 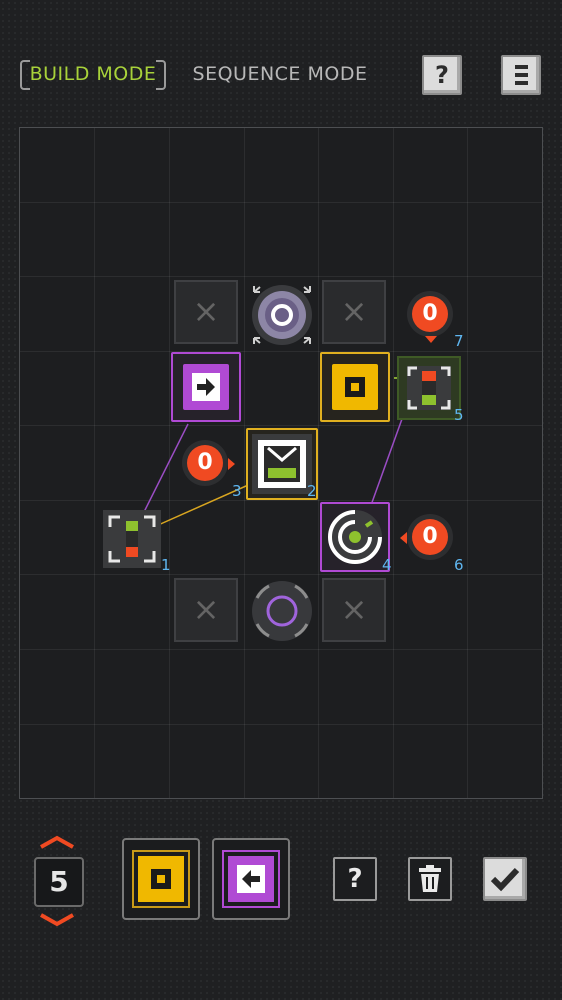 What do you see at coordinates (161, 879) in the screenshot?
I see `inventory-slot-yellow` at bounding box center [161, 879].